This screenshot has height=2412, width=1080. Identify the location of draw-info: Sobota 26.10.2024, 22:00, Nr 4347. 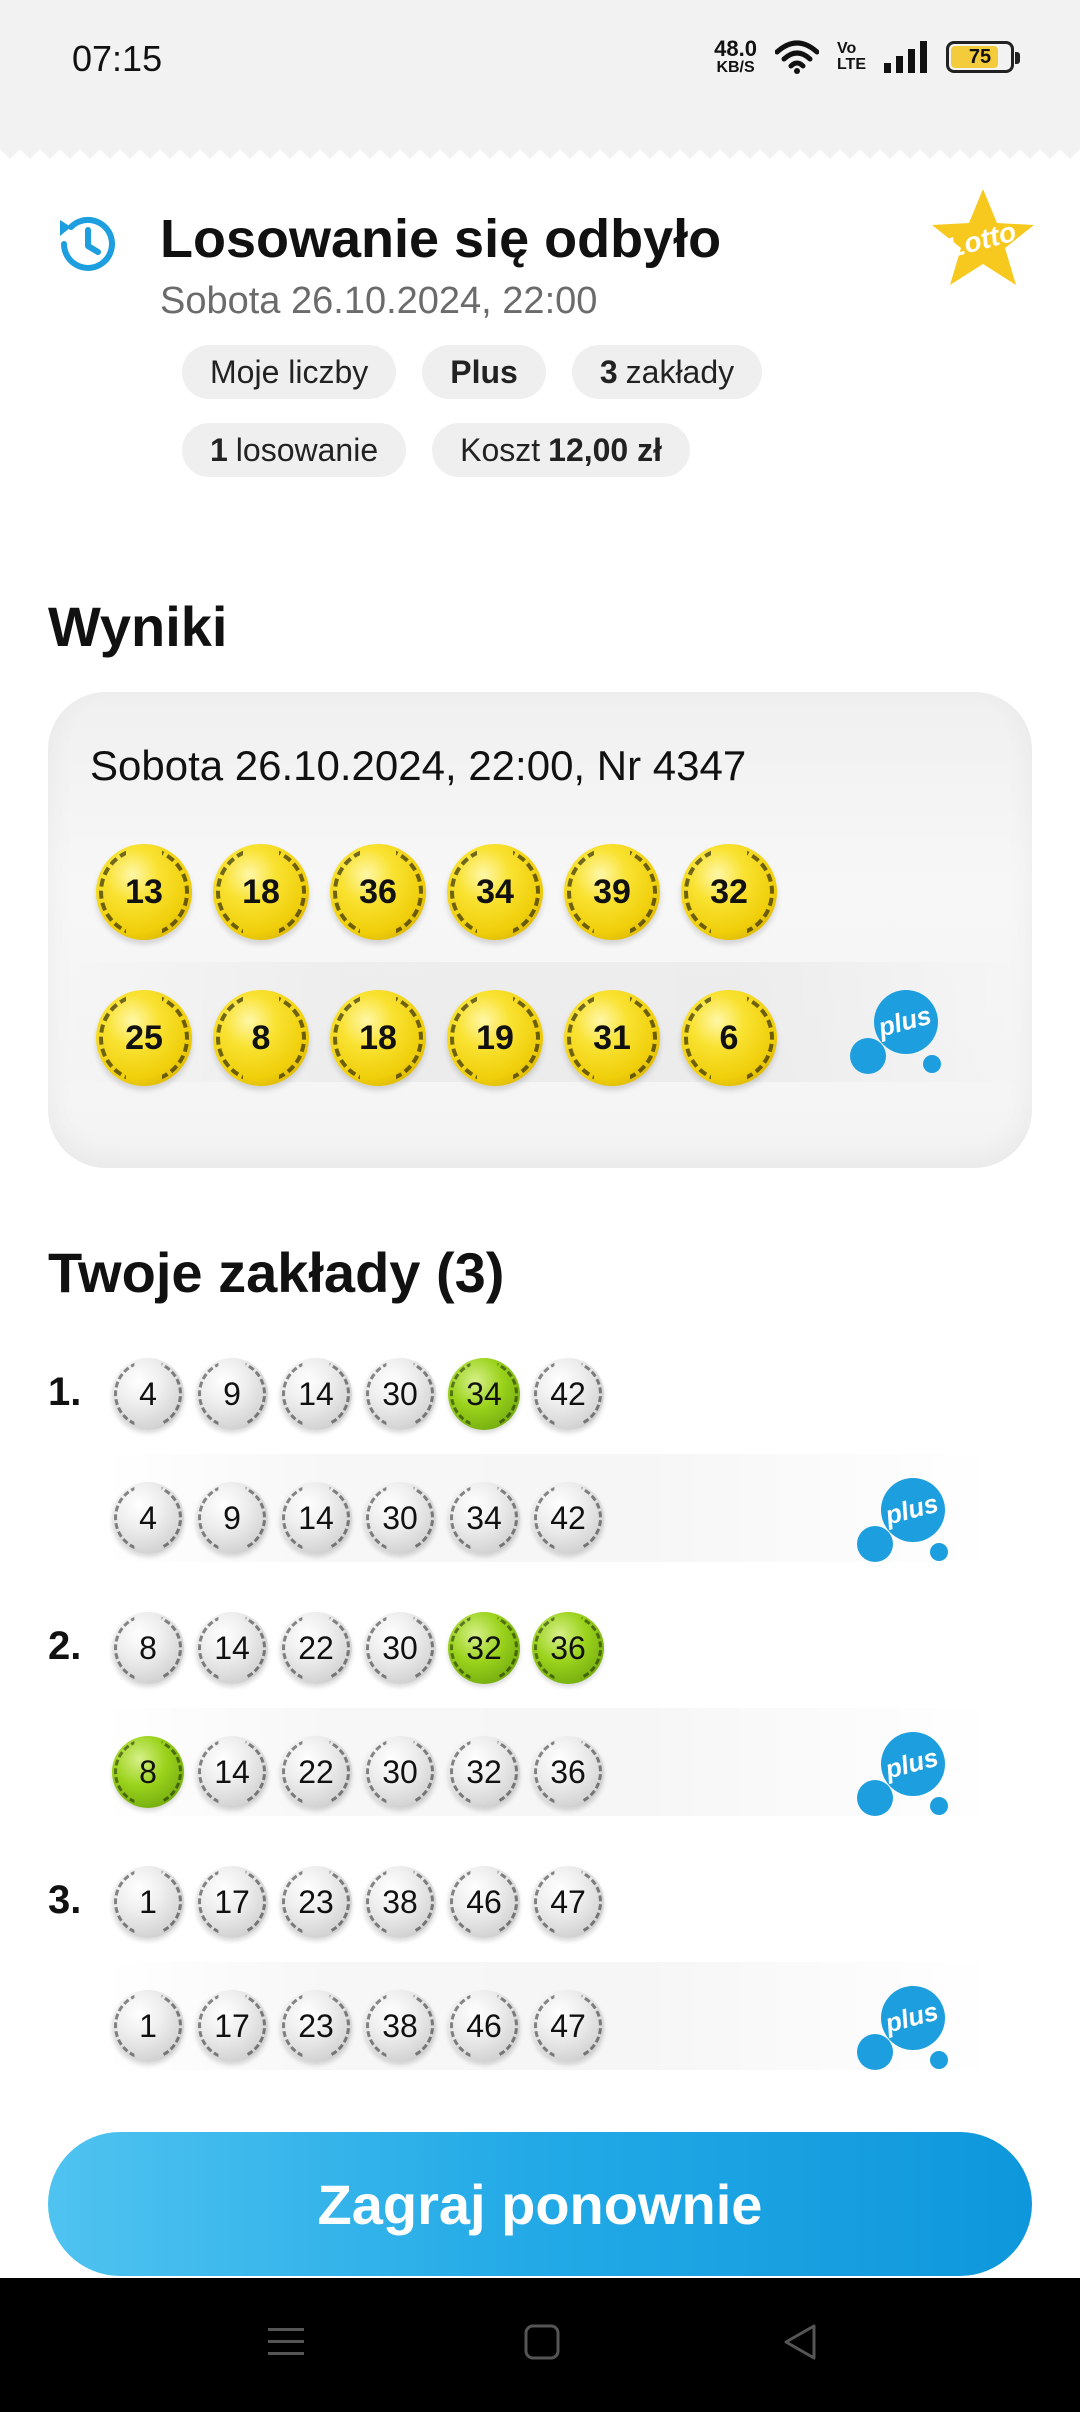
(418, 765).